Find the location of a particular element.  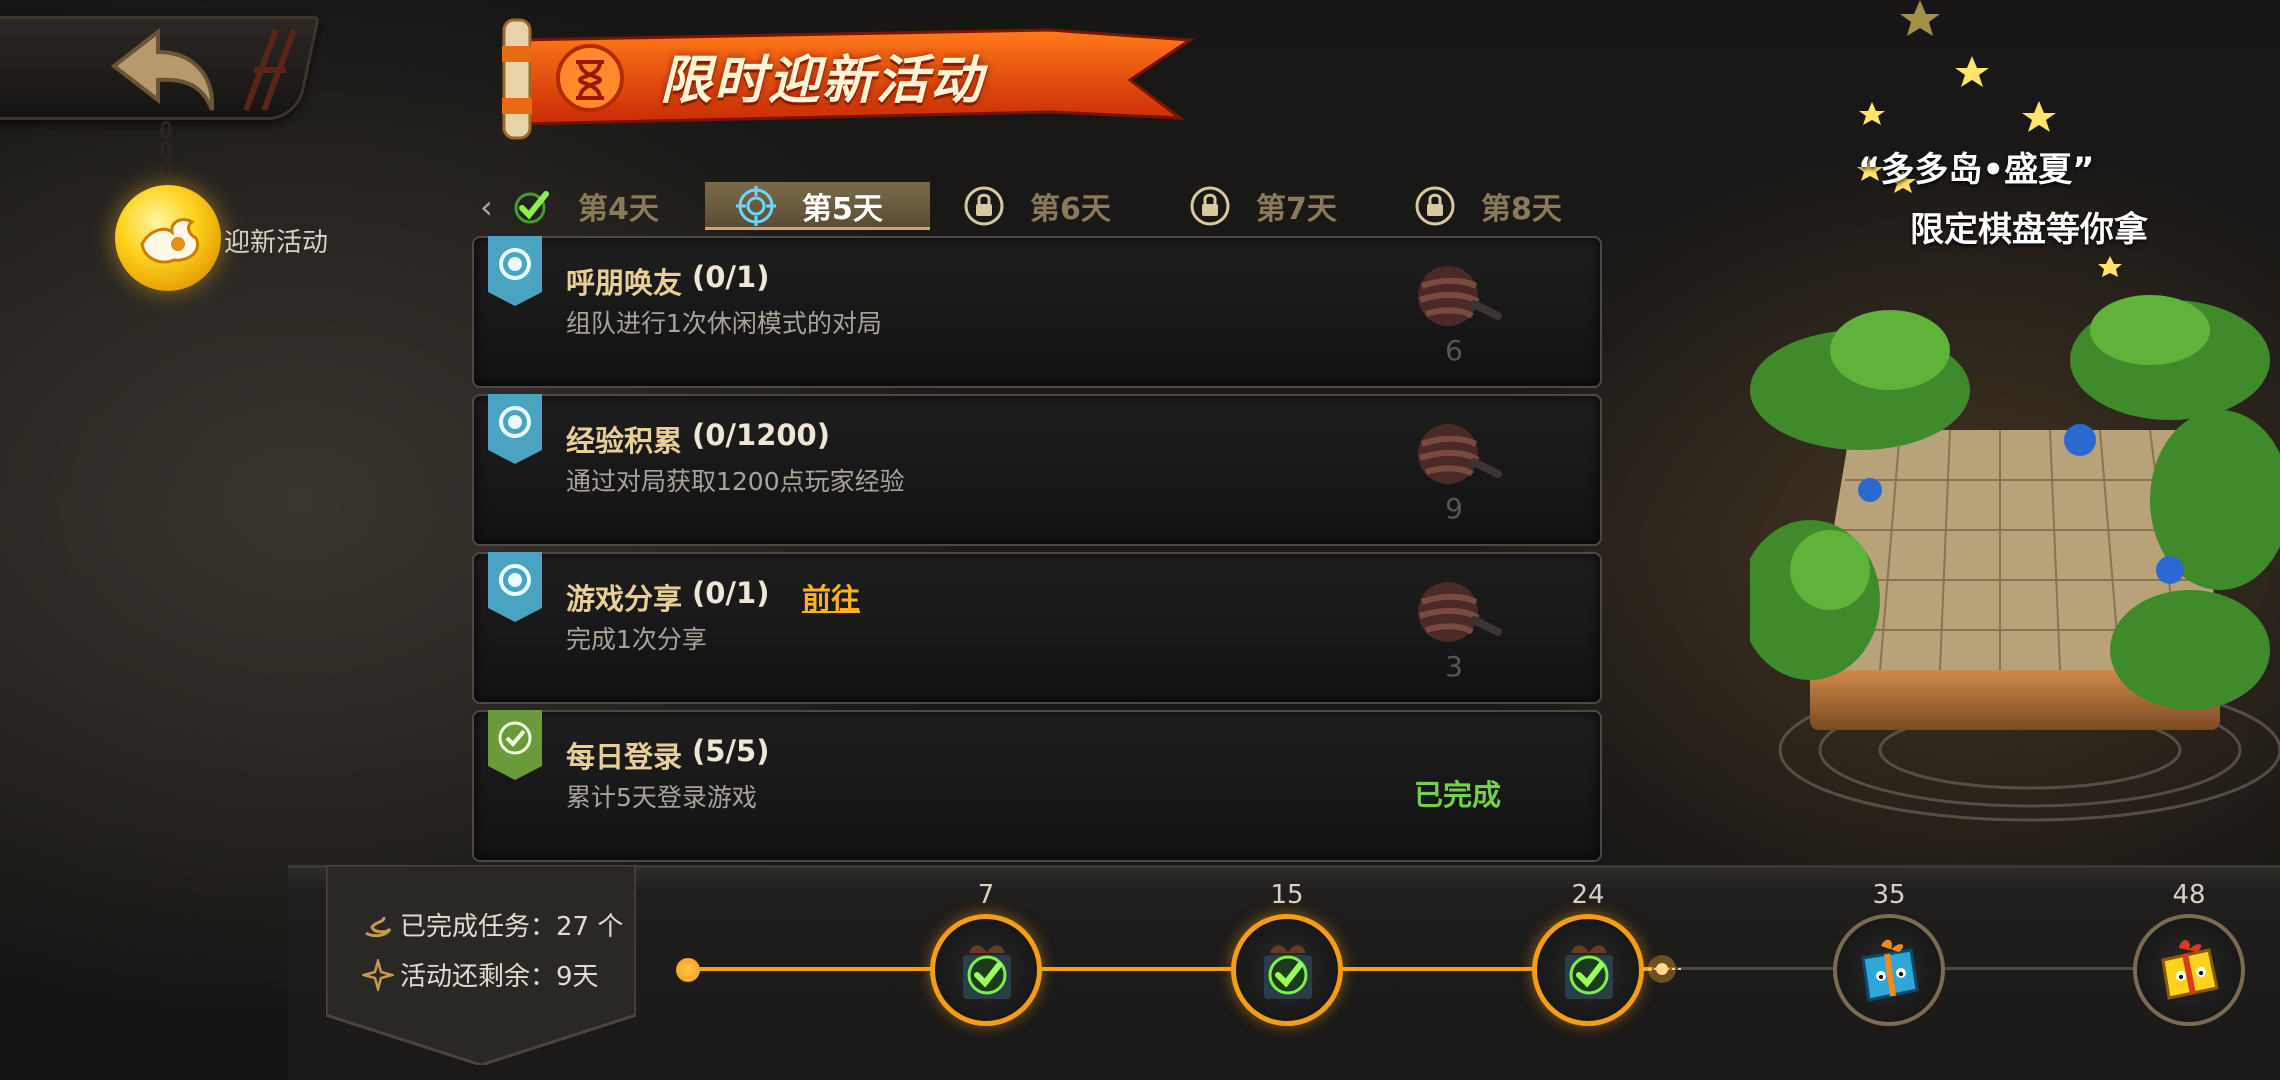

page-title: 限时迎新活动 is located at coordinates (822, 81).